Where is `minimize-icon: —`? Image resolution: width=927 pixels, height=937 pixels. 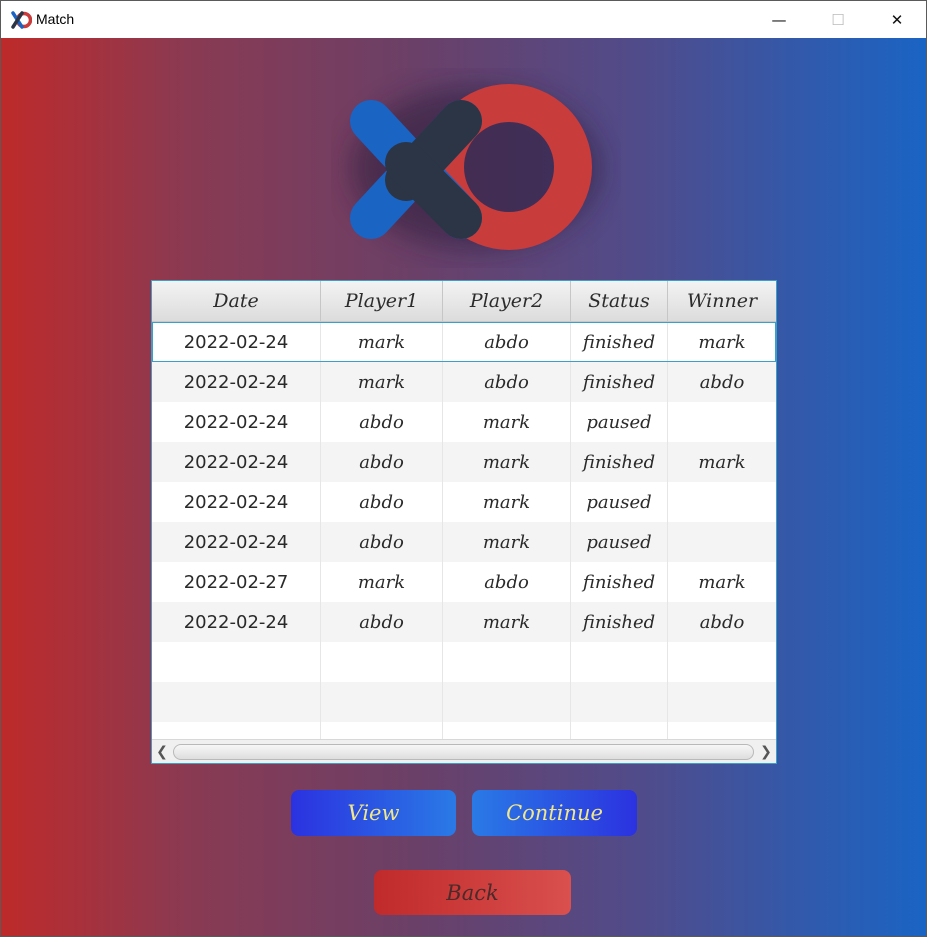 minimize-icon: — is located at coordinates (779, 19).